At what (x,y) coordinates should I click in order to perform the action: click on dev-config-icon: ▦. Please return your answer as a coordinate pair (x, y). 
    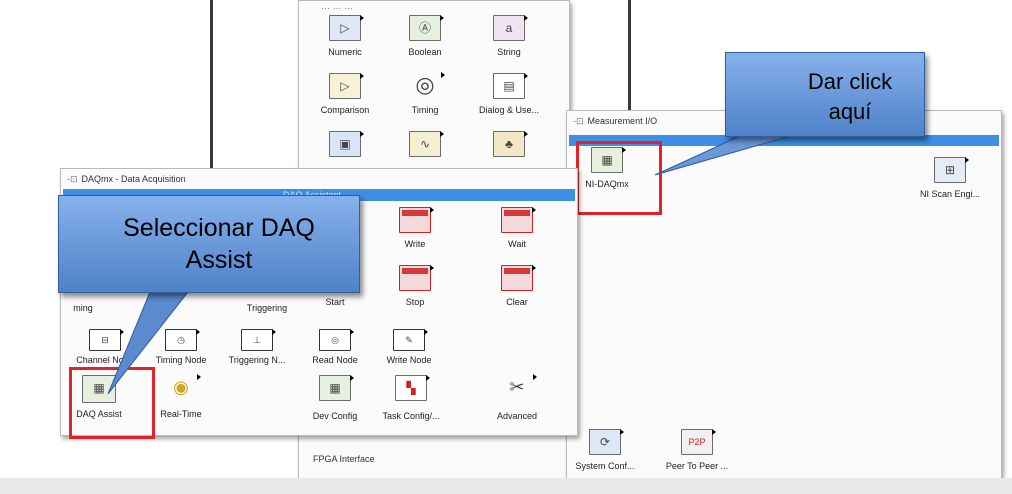
    Looking at the image, I should click on (336, 388).